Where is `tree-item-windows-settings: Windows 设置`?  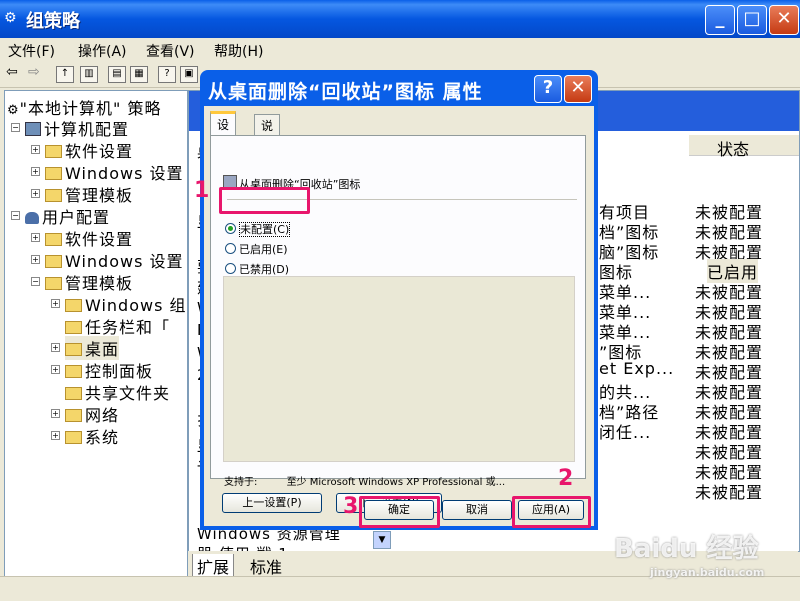
tree-item-windows-settings: Windows 设置 is located at coordinates (114, 172).